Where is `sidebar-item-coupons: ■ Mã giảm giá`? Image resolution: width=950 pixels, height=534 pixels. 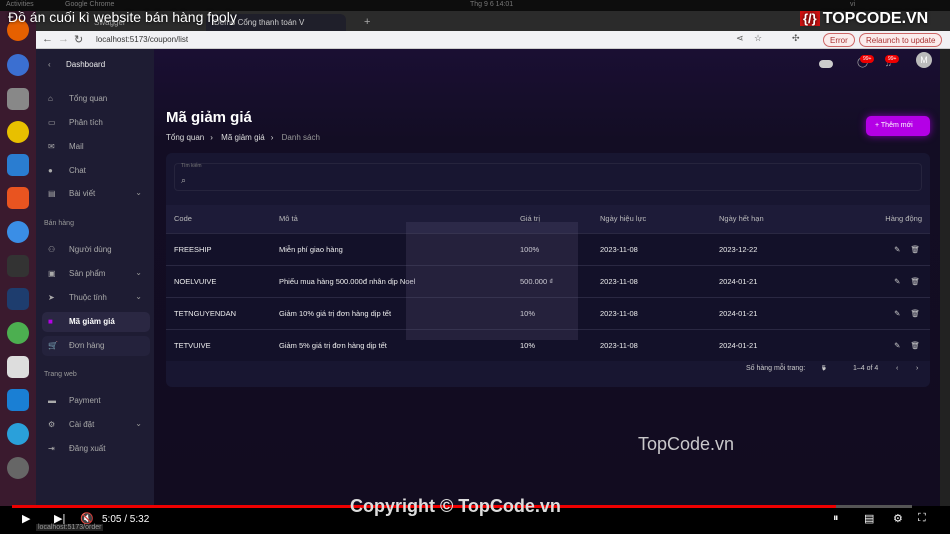 sidebar-item-coupons: ■ Mã giảm giá is located at coordinates (96, 322).